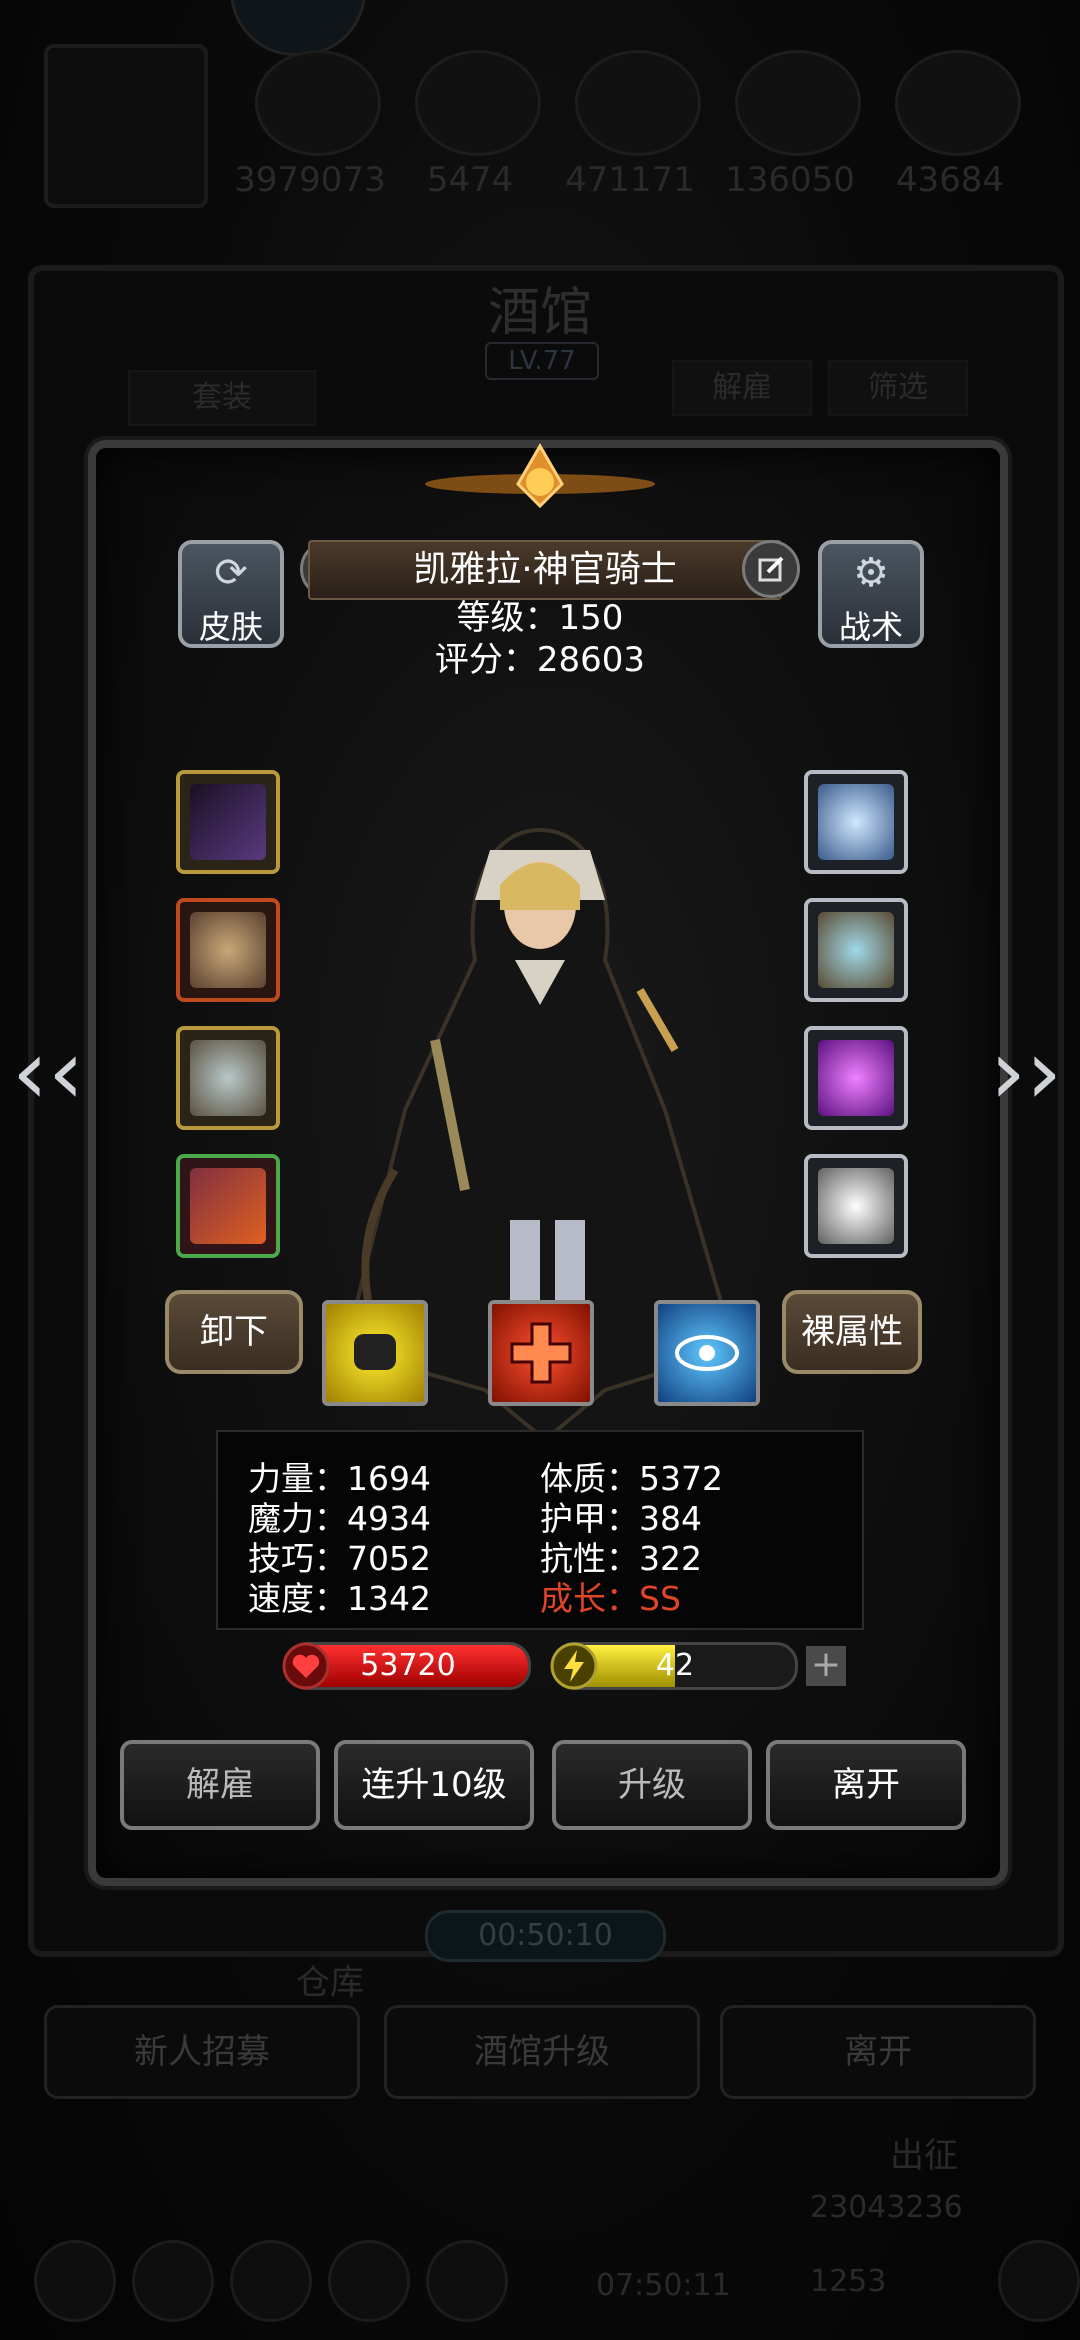  Describe the element at coordinates (310, 180) in the screenshot. I see `resource-value: 3979073` at that location.